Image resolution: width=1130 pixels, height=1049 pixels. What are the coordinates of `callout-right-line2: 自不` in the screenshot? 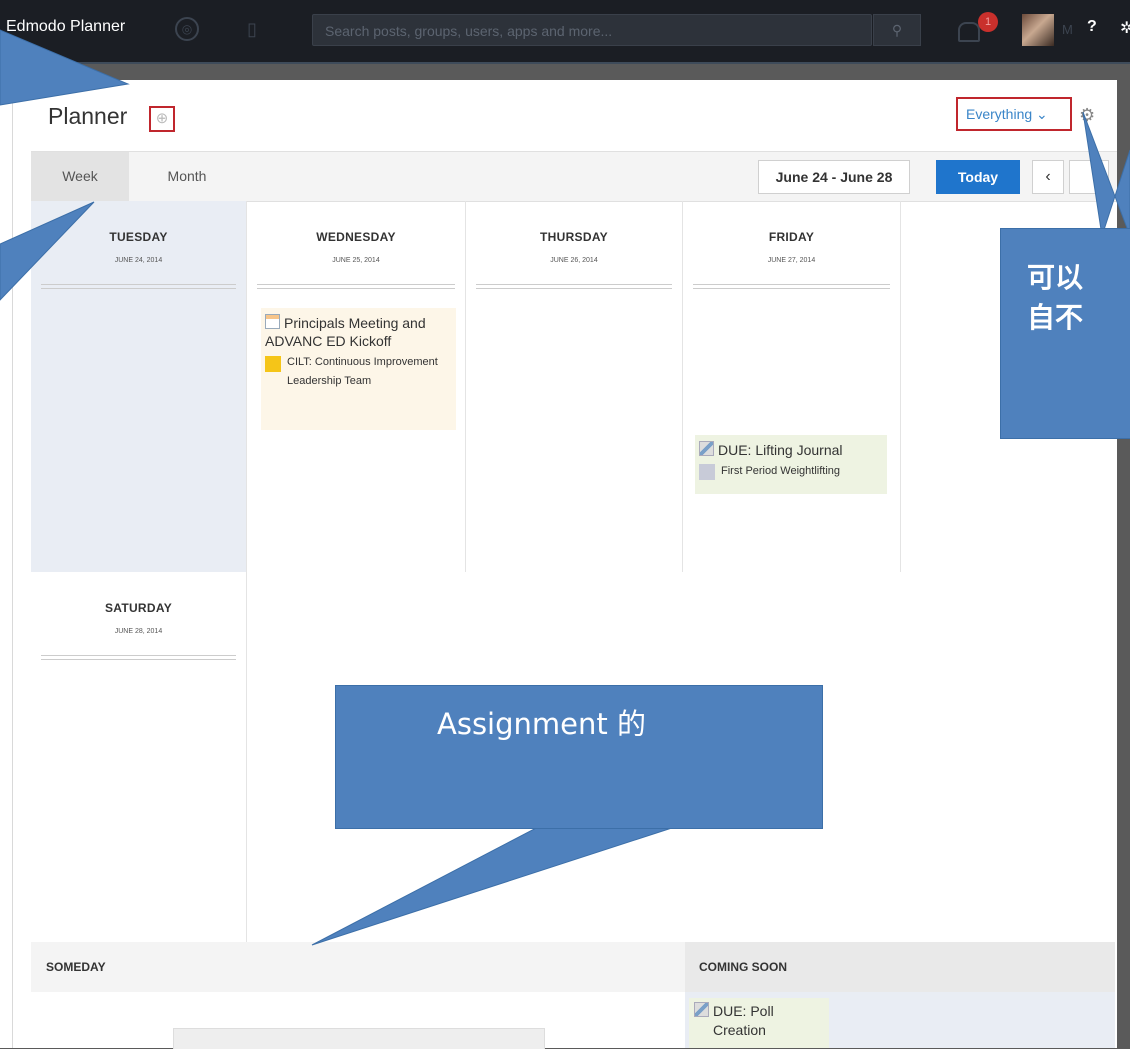 It's located at (1055, 317).